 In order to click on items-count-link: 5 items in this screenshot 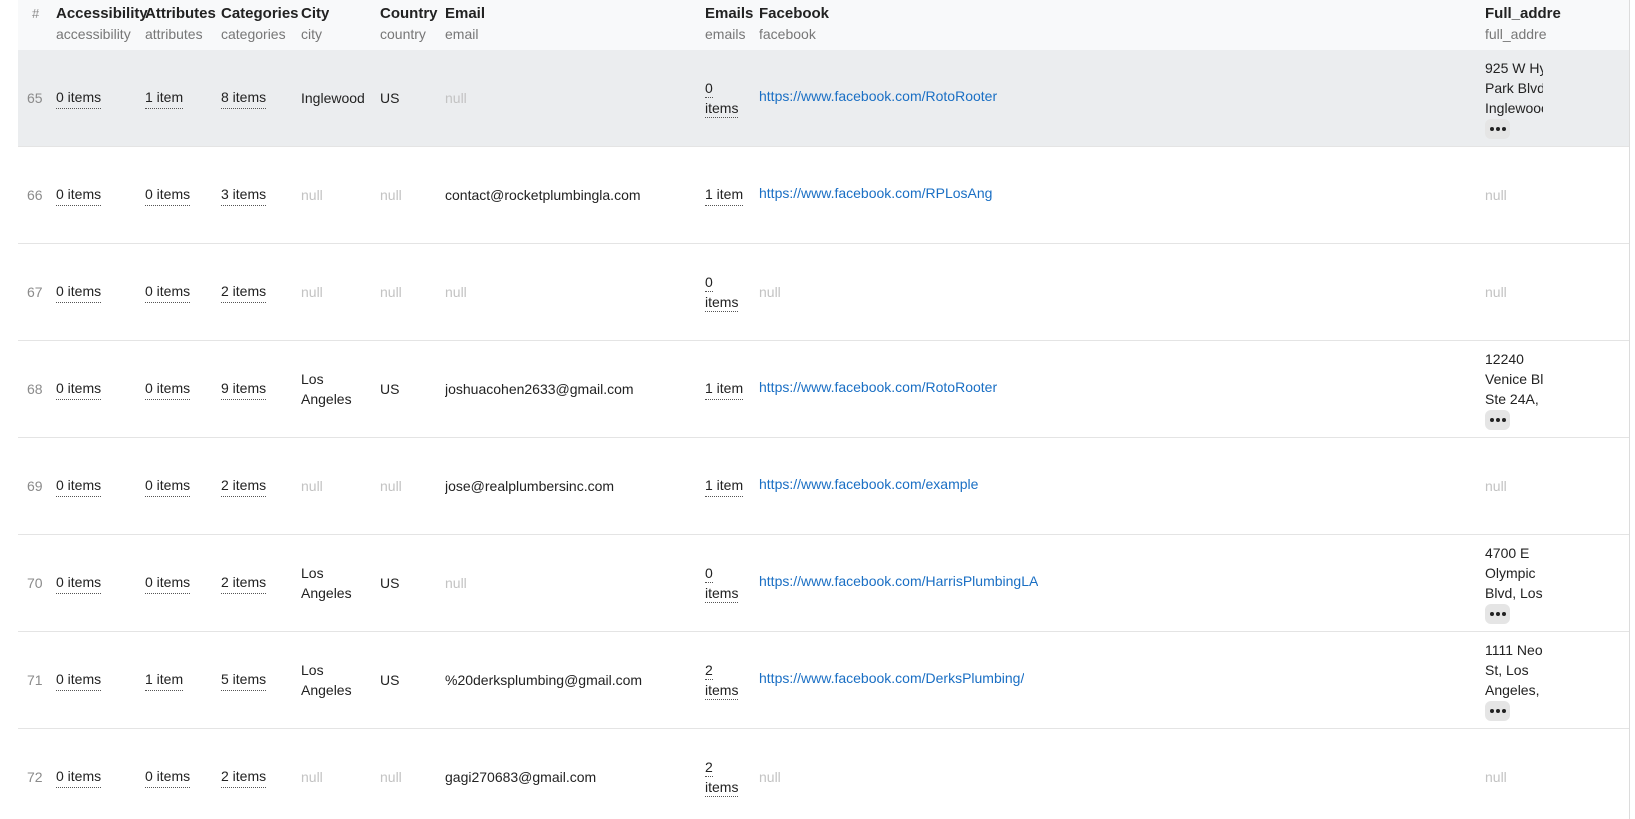, I will do `click(244, 680)`.